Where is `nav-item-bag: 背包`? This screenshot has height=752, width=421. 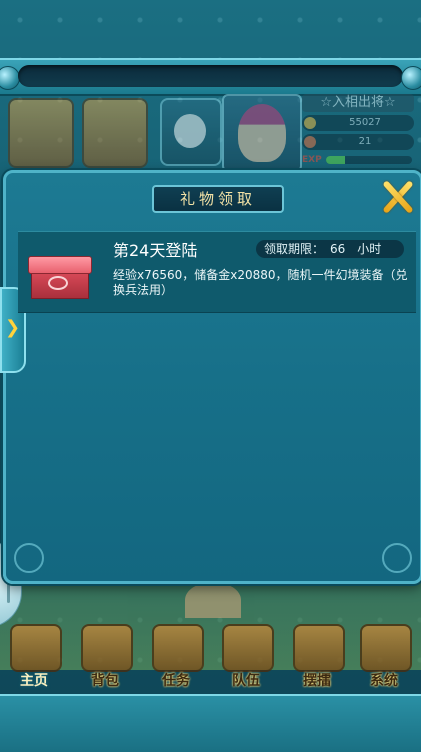 nav-item-bag: 背包 is located at coordinates (105, 654).